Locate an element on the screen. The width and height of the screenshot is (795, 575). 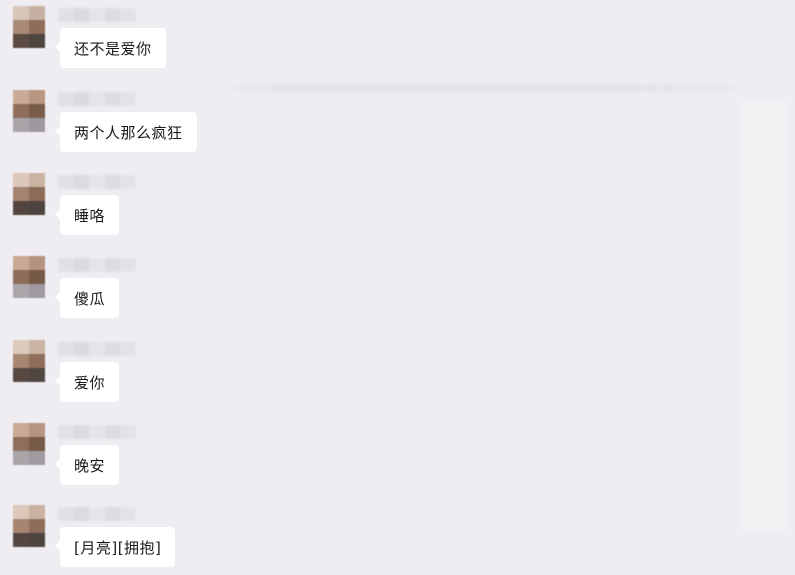
message-row: 睡咯 is located at coordinates (397, 208).